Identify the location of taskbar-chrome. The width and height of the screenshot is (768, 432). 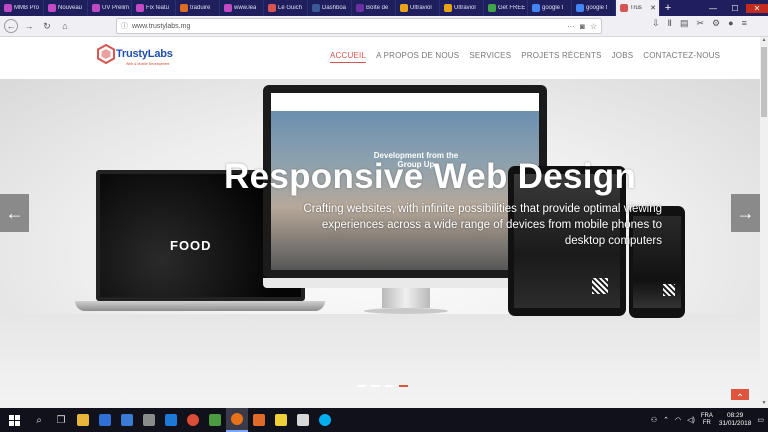
(193, 420).